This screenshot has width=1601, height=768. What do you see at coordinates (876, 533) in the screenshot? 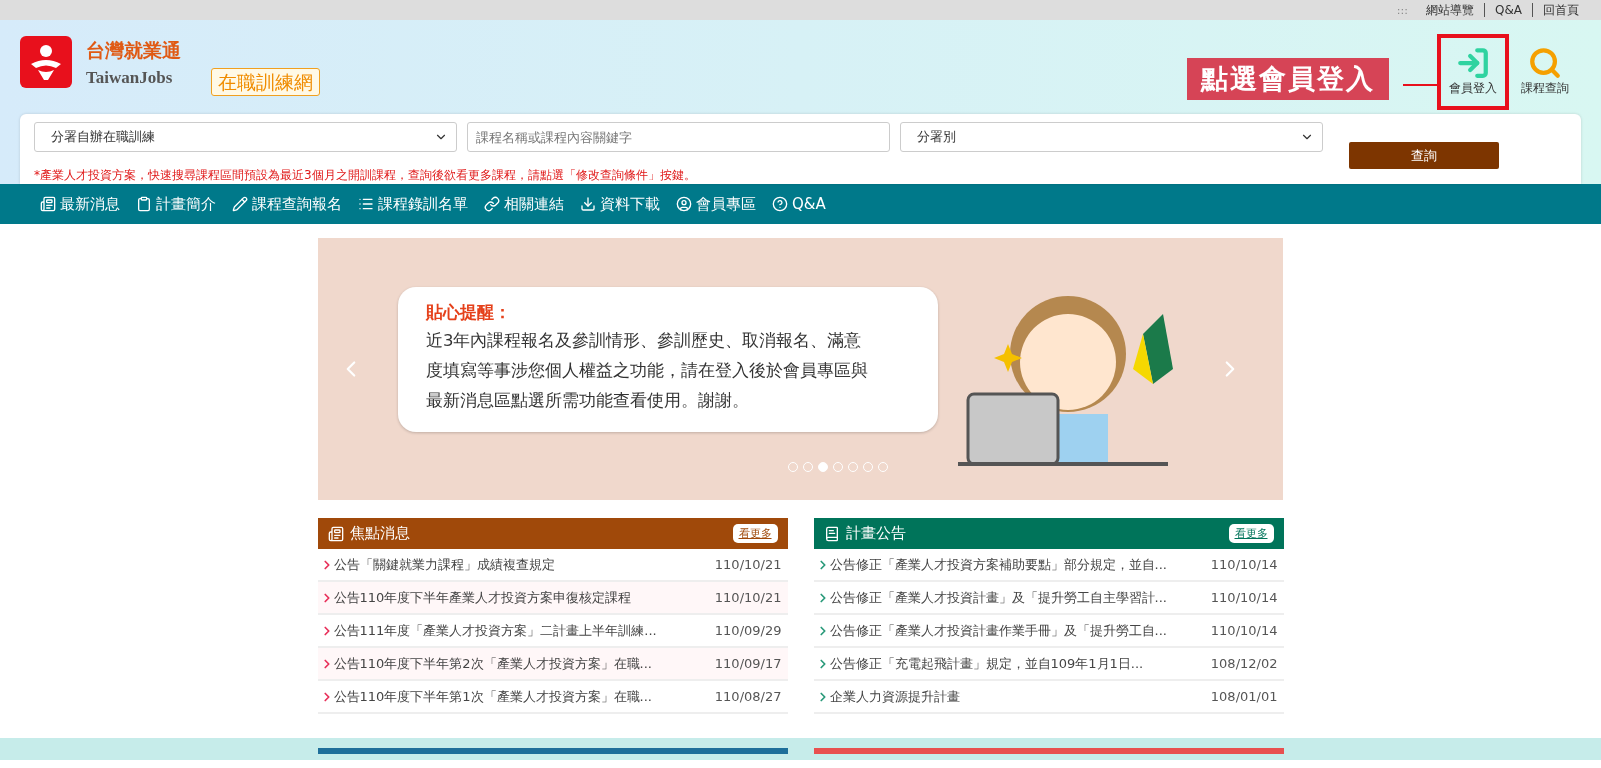
I see `panel-title: 計畫公告` at bounding box center [876, 533].